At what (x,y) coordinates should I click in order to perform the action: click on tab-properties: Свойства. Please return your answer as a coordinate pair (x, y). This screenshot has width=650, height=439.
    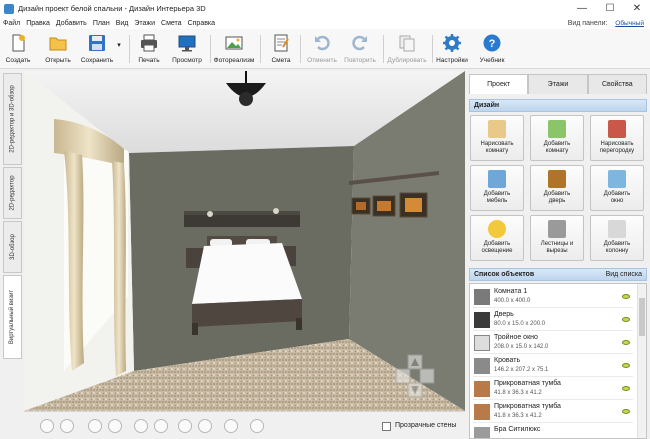
    Looking at the image, I should click on (617, 84).